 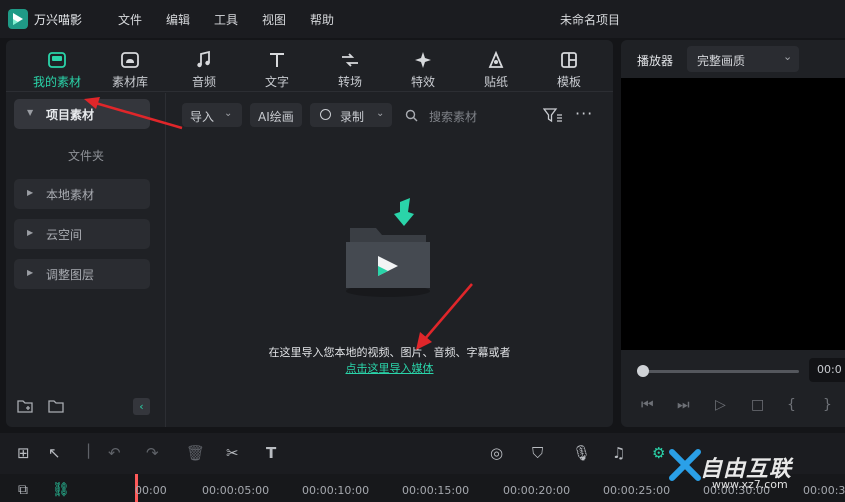 I want to click on ai-draw-label: AI绘画, so click(x=276, y=117).